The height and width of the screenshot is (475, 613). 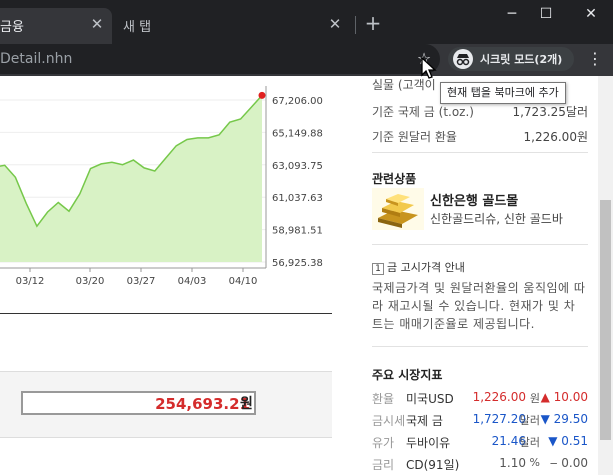 What do you see at coordinates (564, 397) in the screenshot?
I see `indicator-change: ▲ 10.00` at bounding box center [564, 397].